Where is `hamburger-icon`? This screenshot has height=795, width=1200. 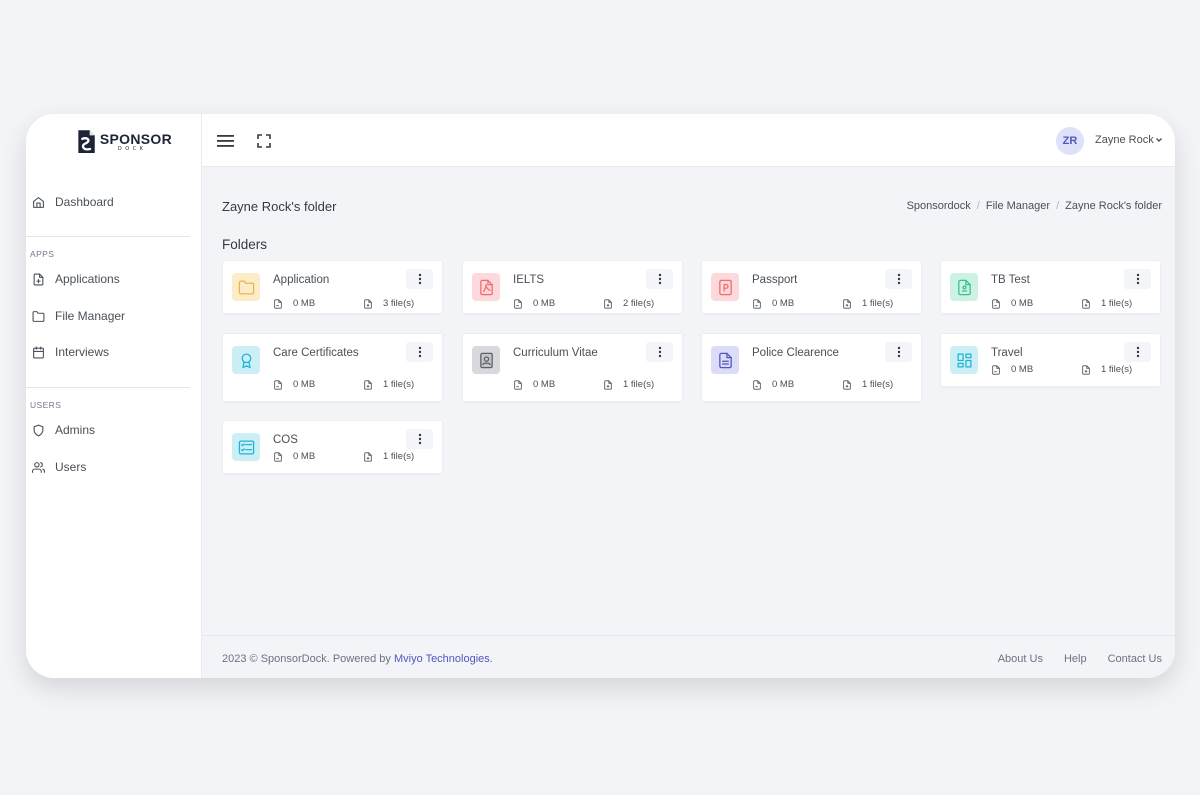
hamburger-icon is located at coordinates (225, 141).